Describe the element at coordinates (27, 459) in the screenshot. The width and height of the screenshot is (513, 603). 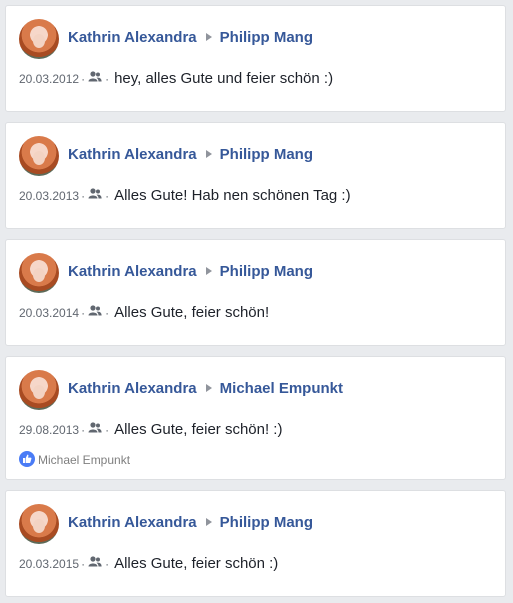
I see `thumbs-up-icon` at that location.